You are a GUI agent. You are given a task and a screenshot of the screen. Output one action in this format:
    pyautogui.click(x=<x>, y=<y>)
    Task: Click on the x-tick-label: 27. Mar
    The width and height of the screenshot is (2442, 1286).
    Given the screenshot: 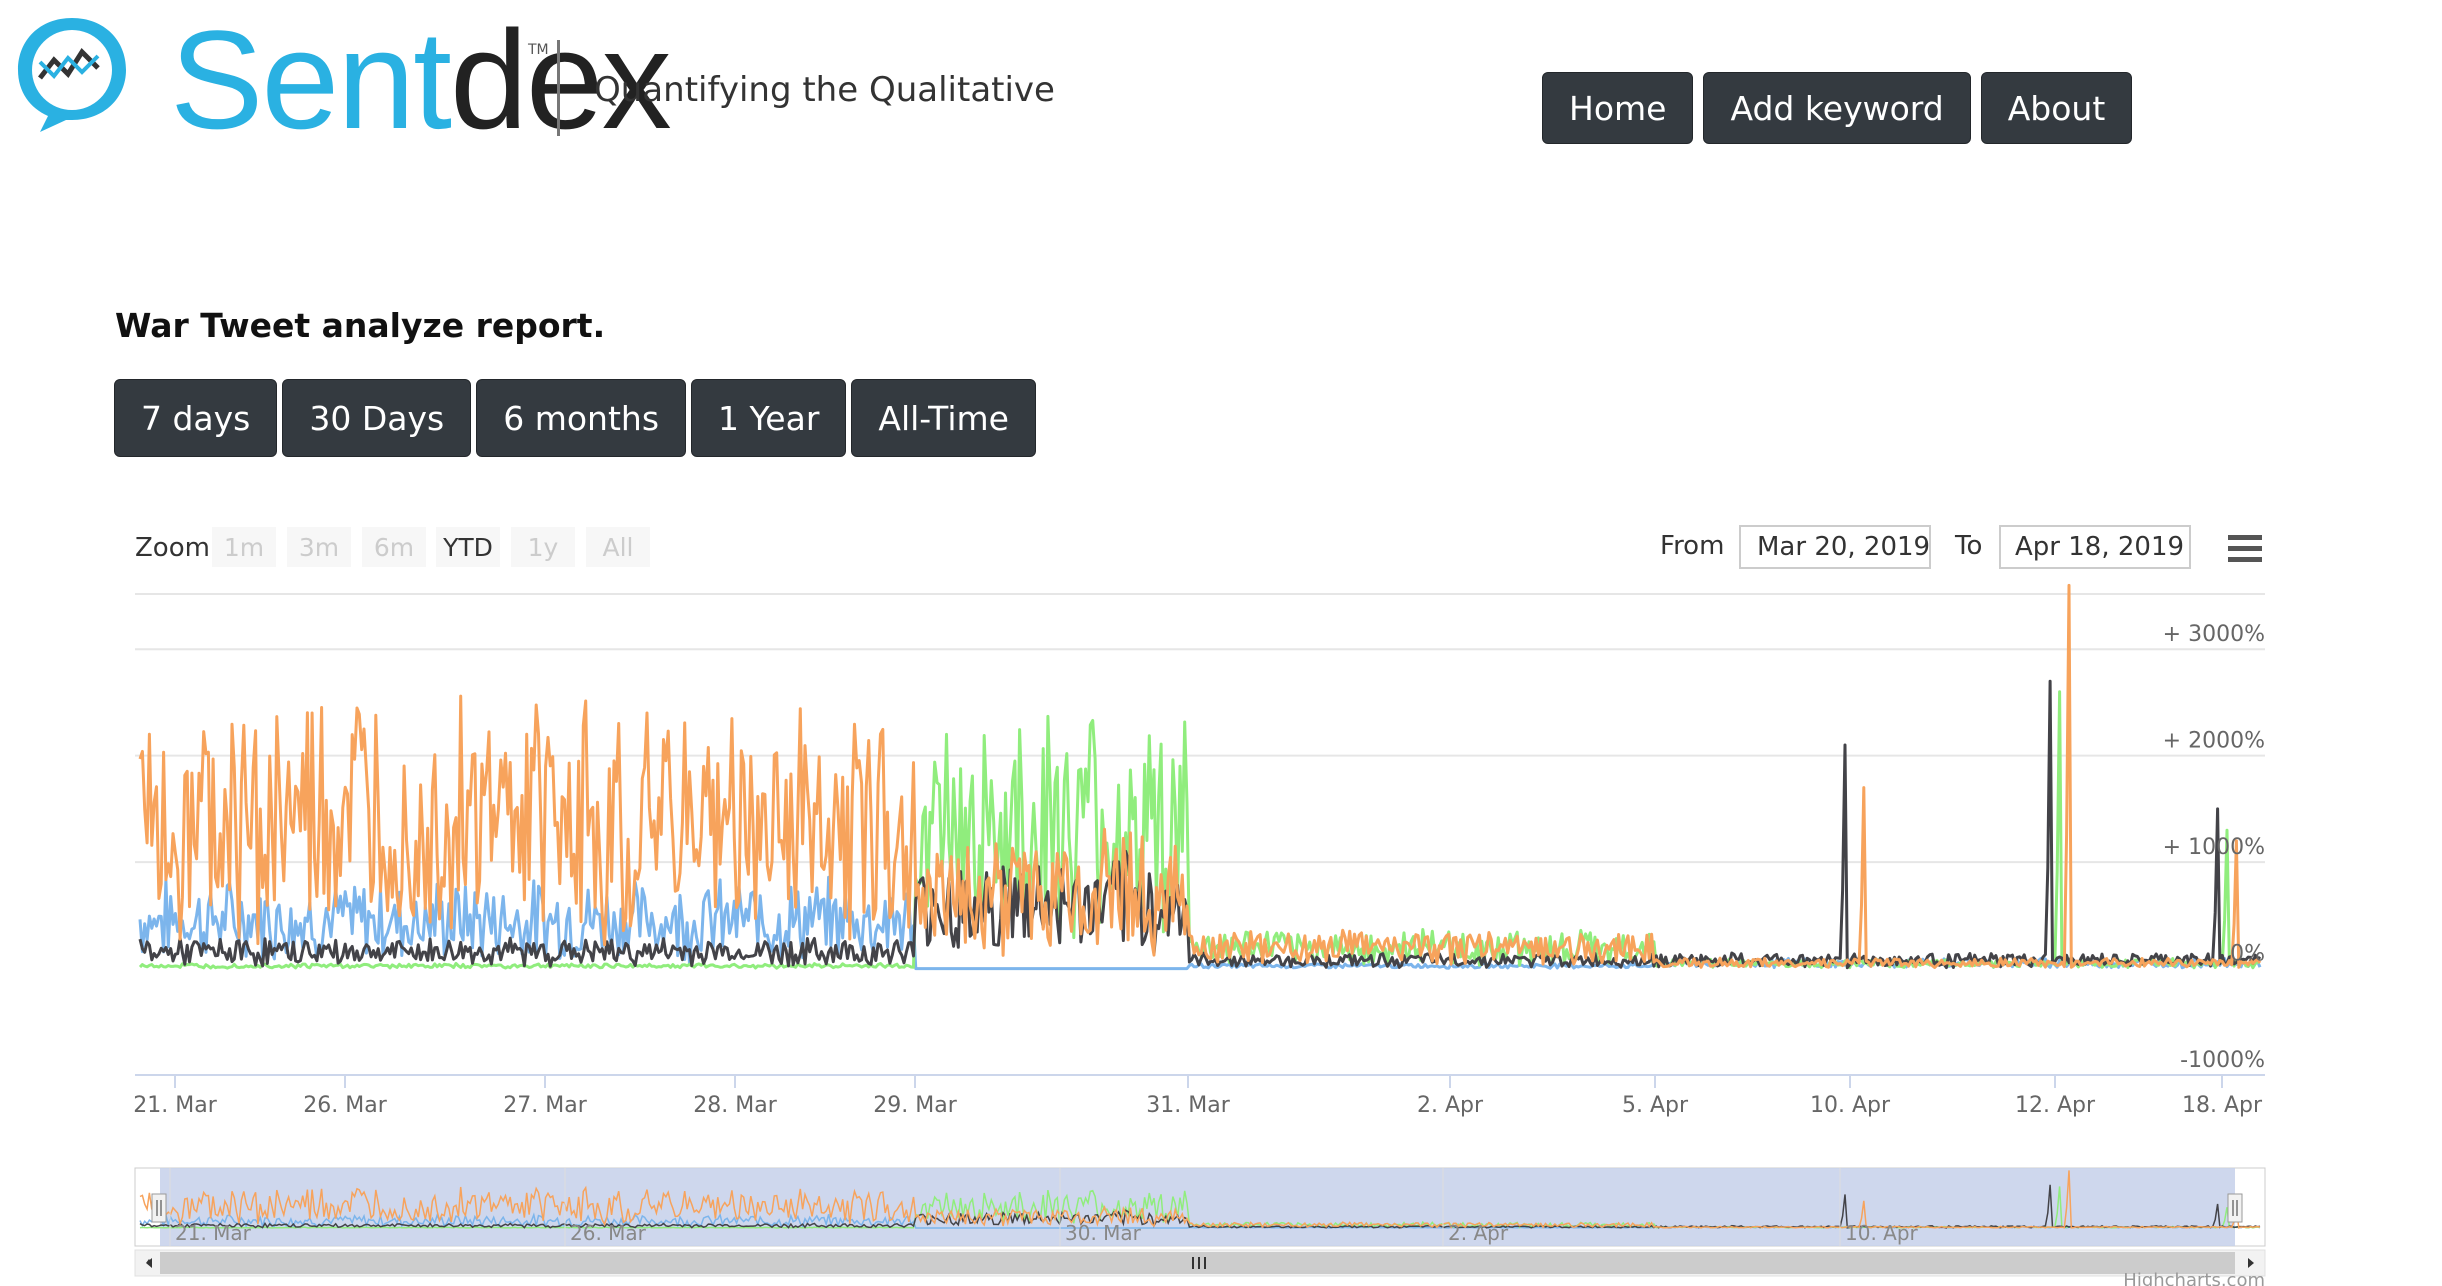 What is the action you would take?
    pyautogui.click(x=545, y=1105)
    